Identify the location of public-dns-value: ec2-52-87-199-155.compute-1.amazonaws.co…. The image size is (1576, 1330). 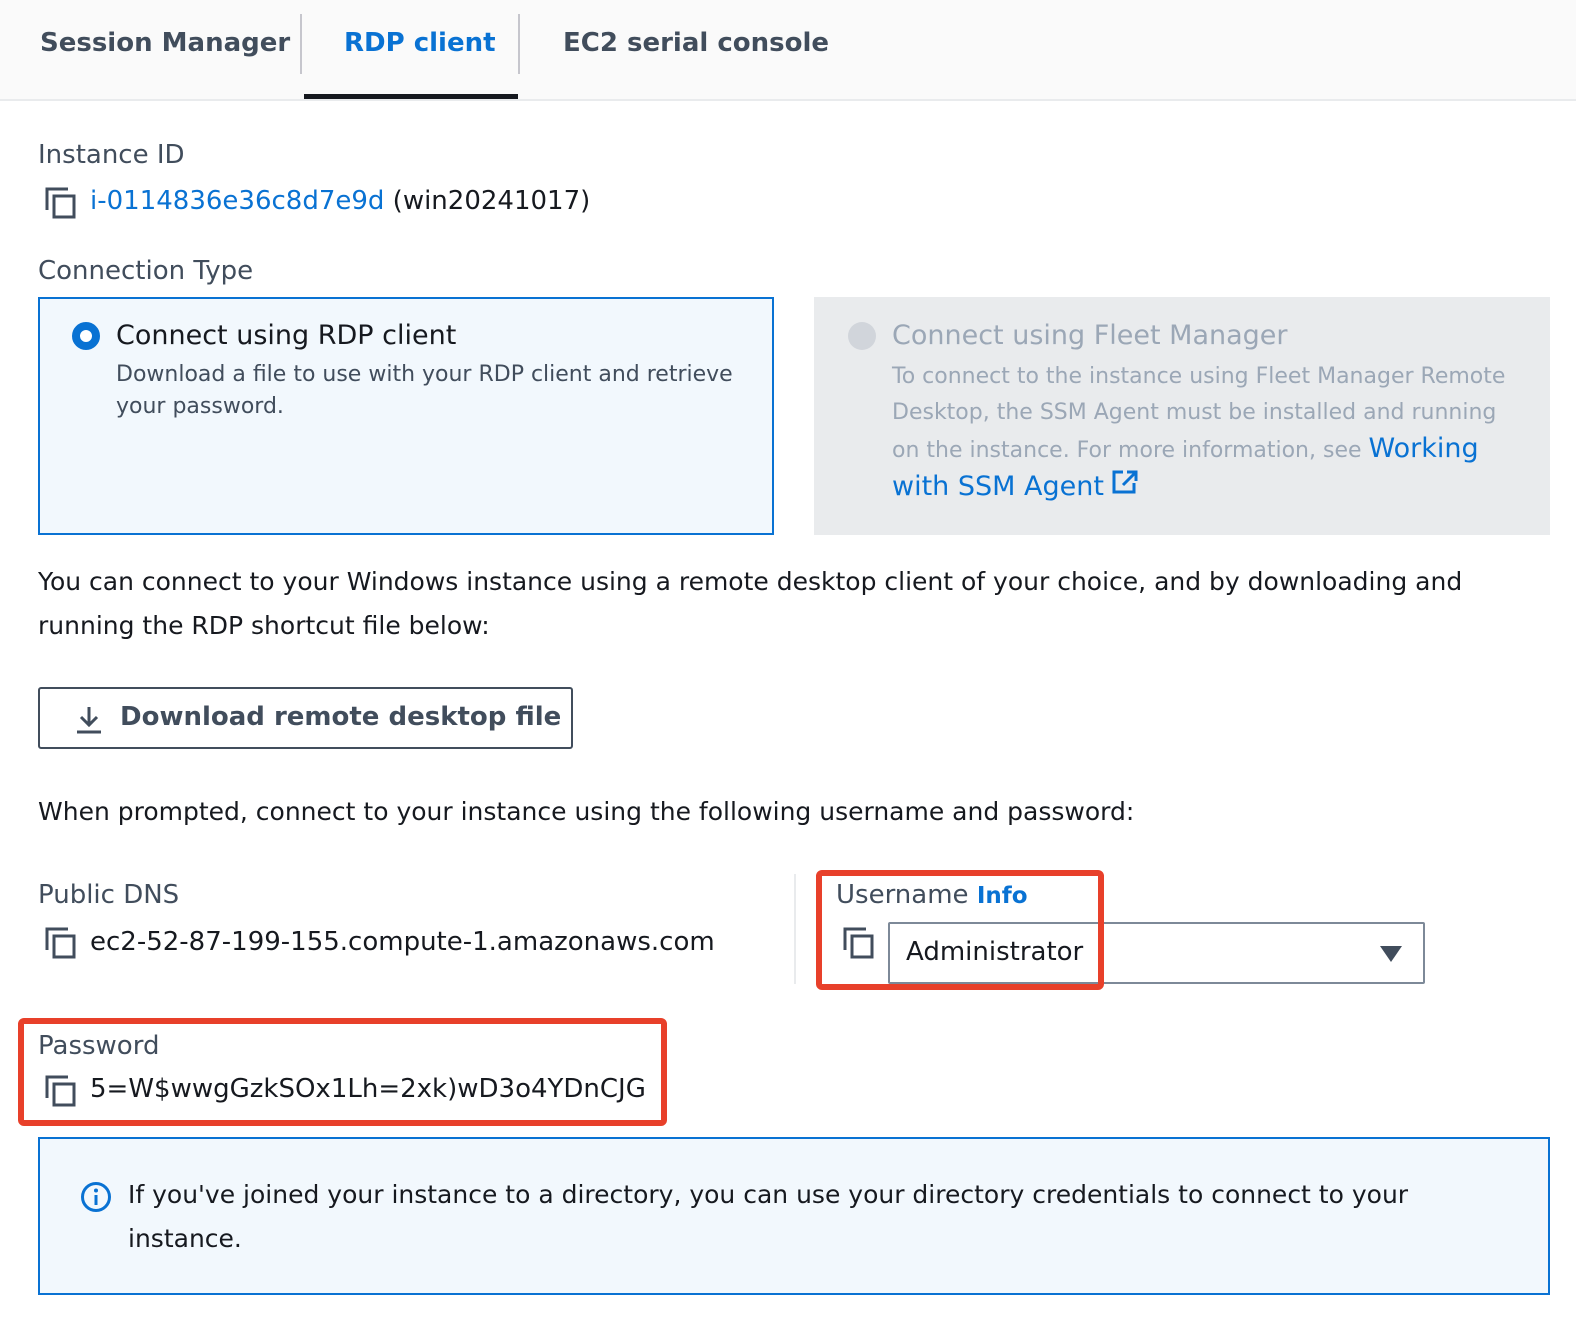
(402, 942).